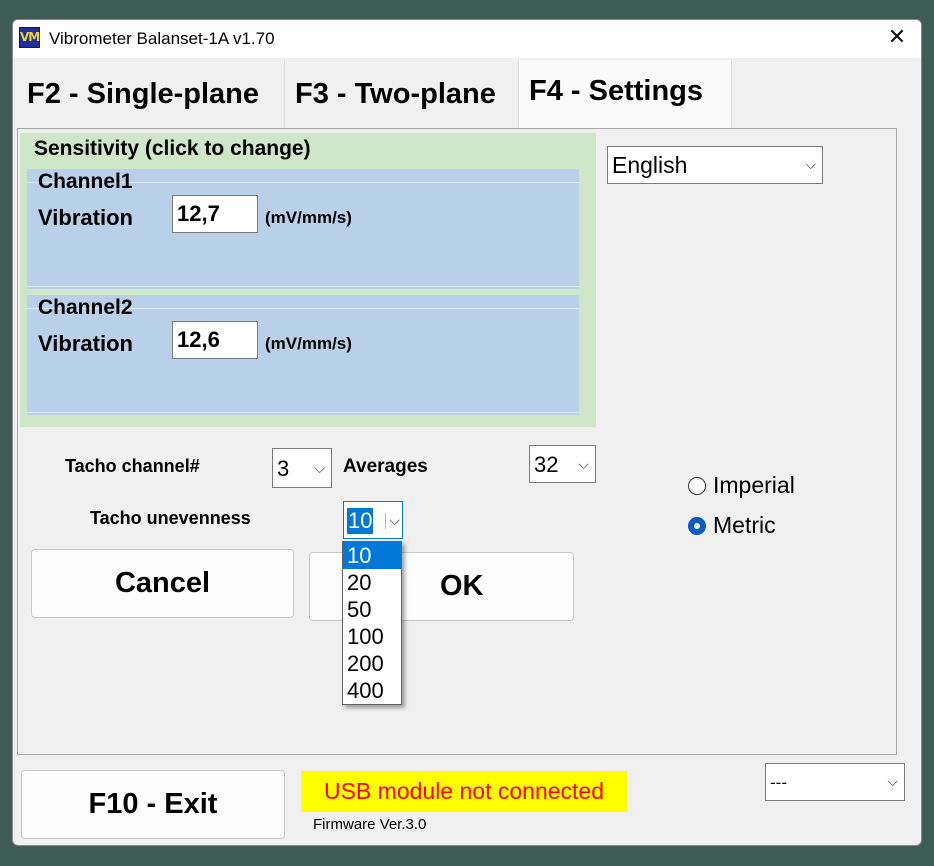 Image resolution: width=934 pixels, height=866 pixels. I want to click on exit-button: F10 - Exit, so click(153, 804).